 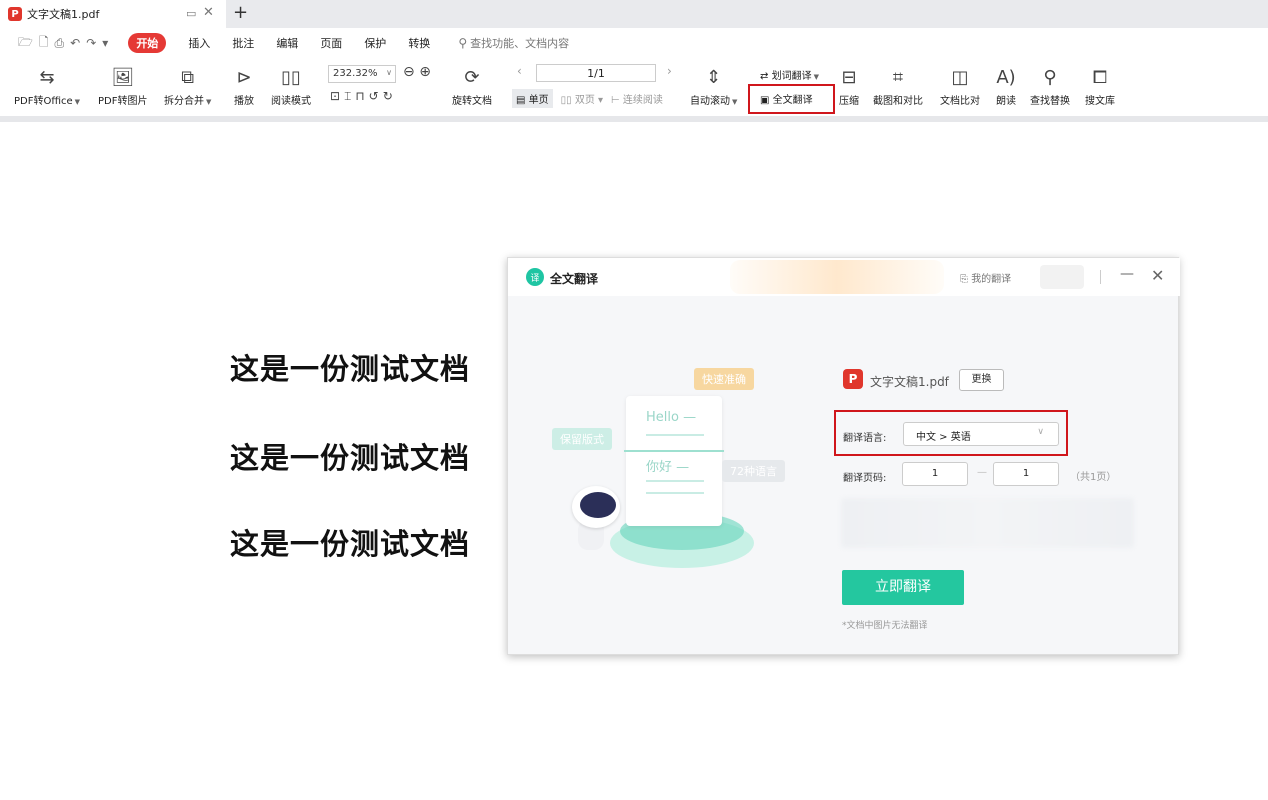 What do you see at coordinates (634, 119) in the screenshot?
I see `ribbon-divider` at bounding box center [634, 119].